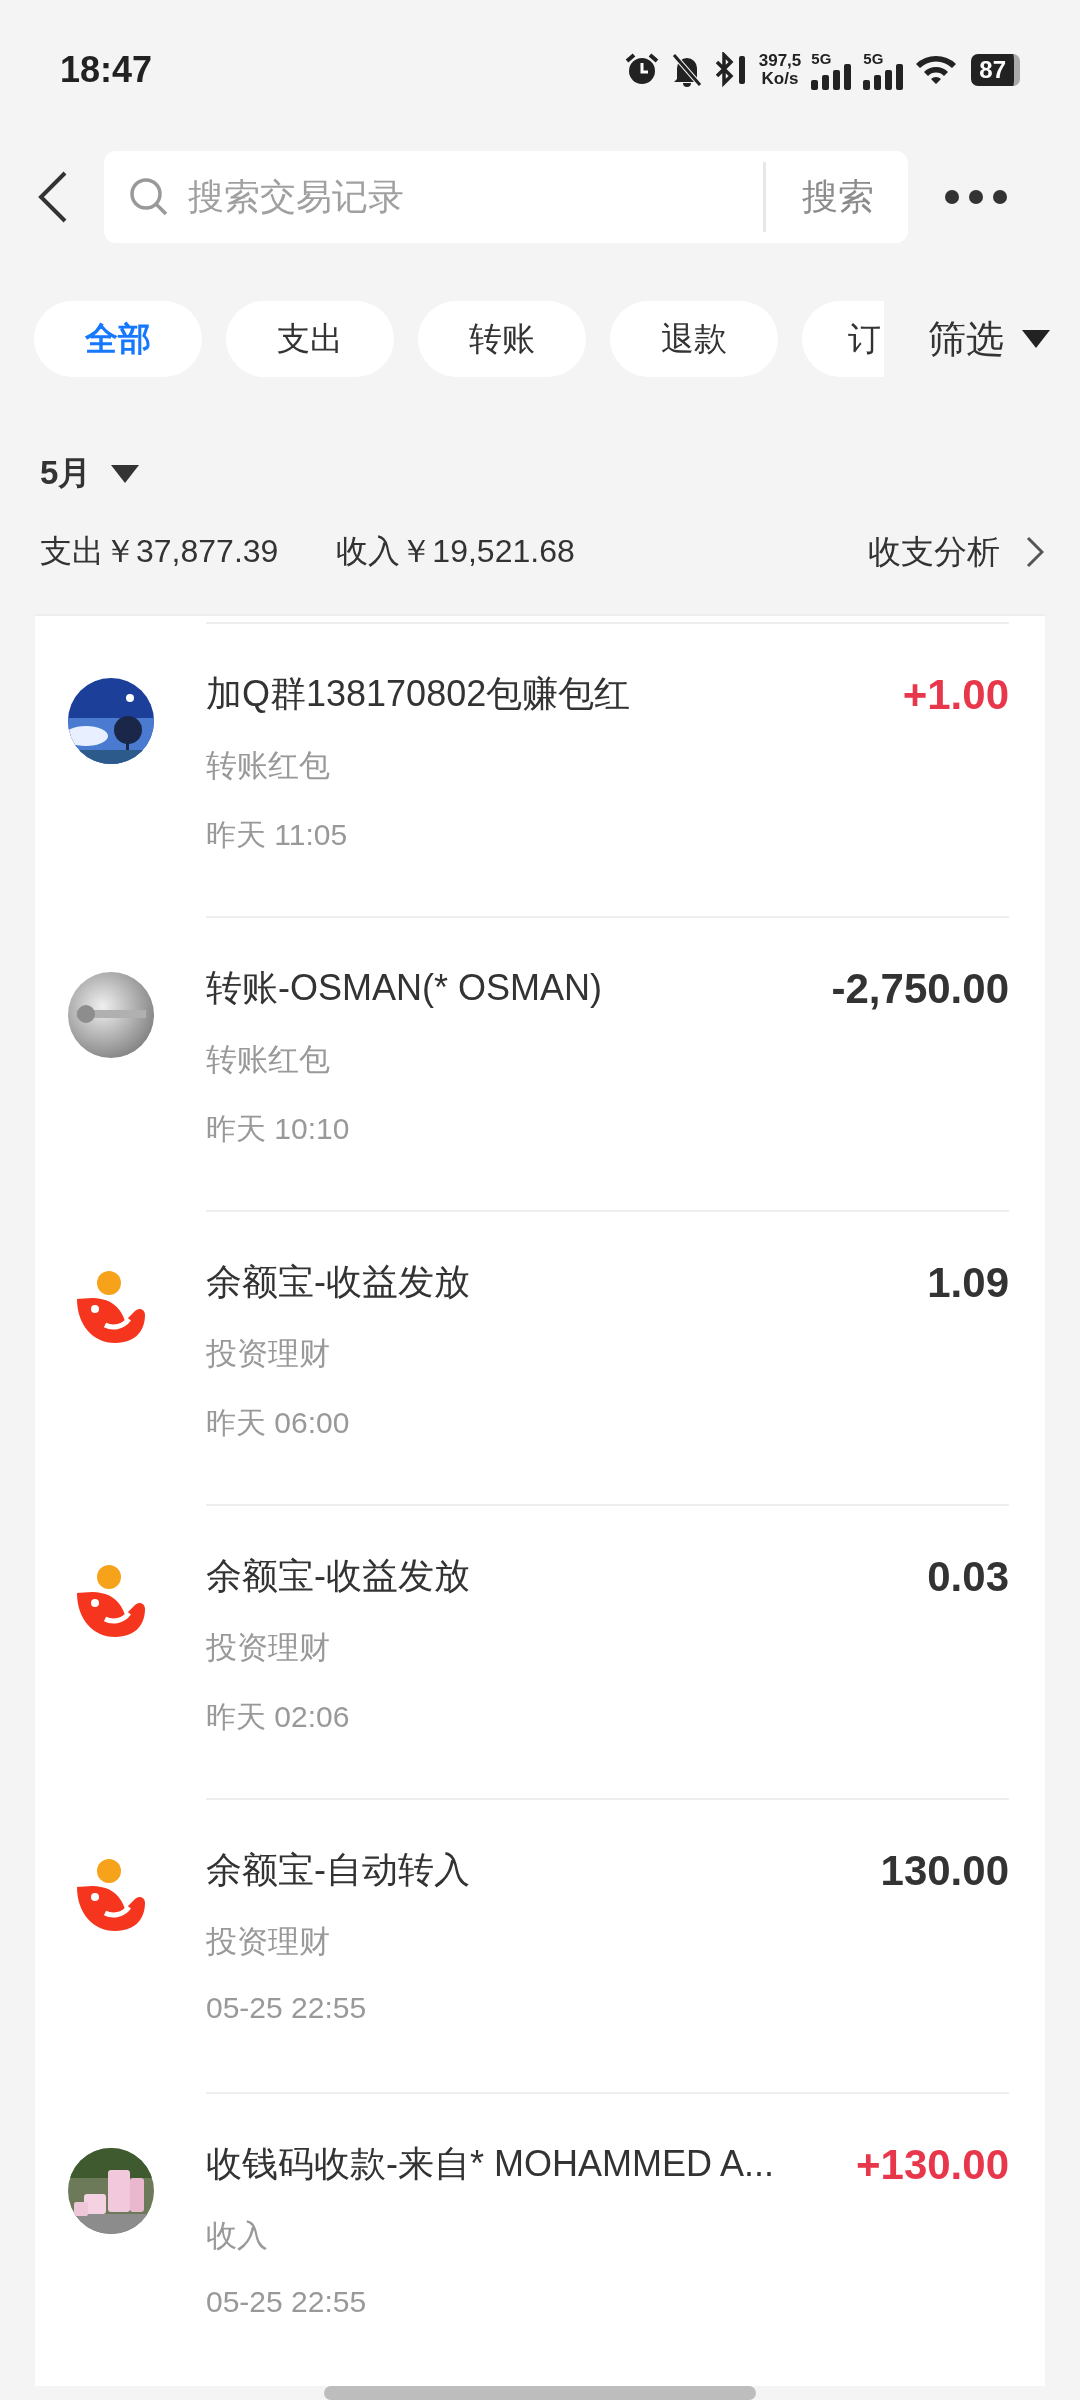 The image size is (1080, 2400). I want to click on bell-muted-icon, so click(686, 69).